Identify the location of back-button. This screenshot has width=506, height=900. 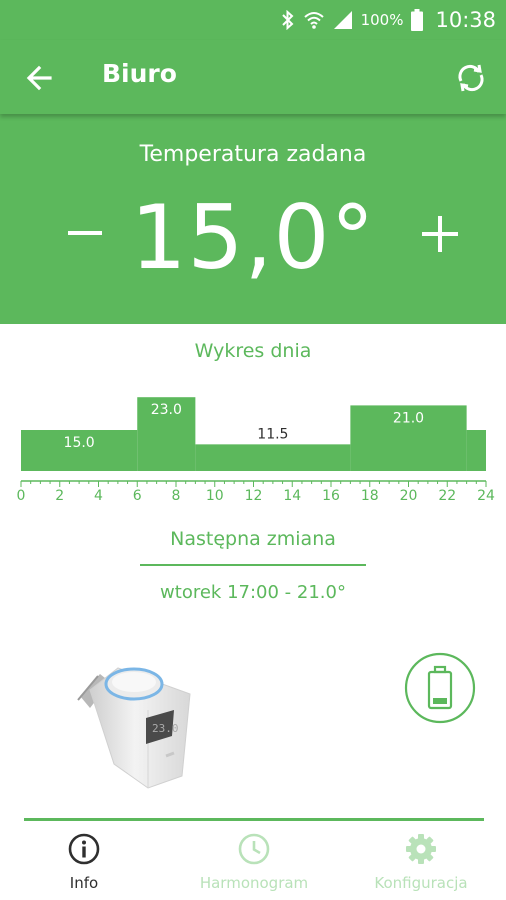
(40, 78).